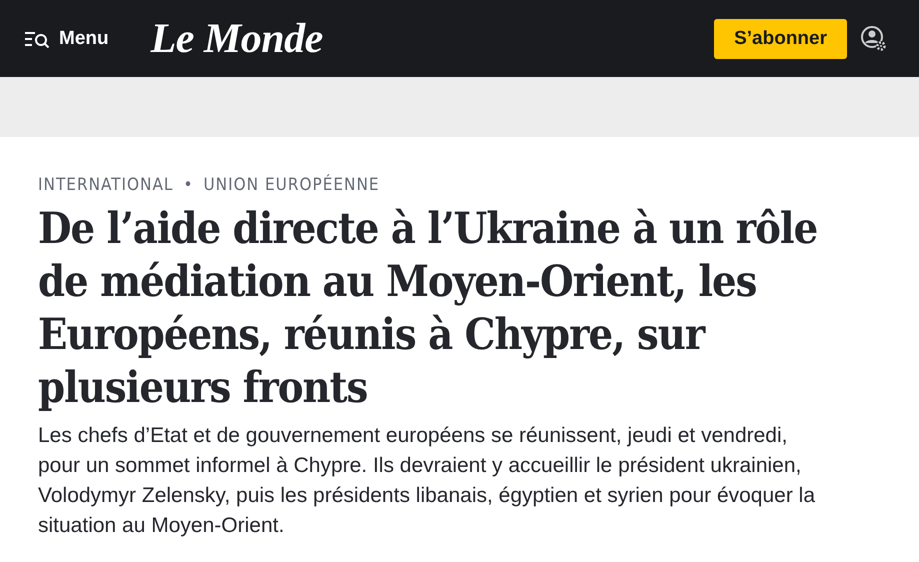 The height and width of the screenshot is (562, 919). I want to click on logo: Le Monde, so click(236, 38).